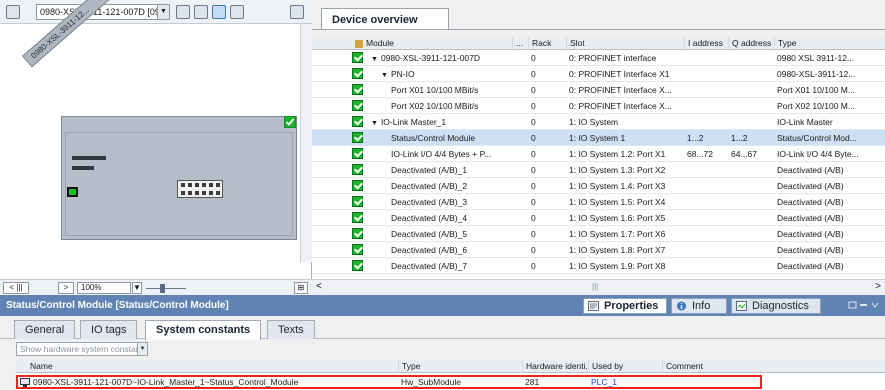 Image resolution: width=885 pixels, height=390 pixels. Describe the element at coordinates (706, 43) in the screenshot. I see `column-header-i-address: I address` at that location.